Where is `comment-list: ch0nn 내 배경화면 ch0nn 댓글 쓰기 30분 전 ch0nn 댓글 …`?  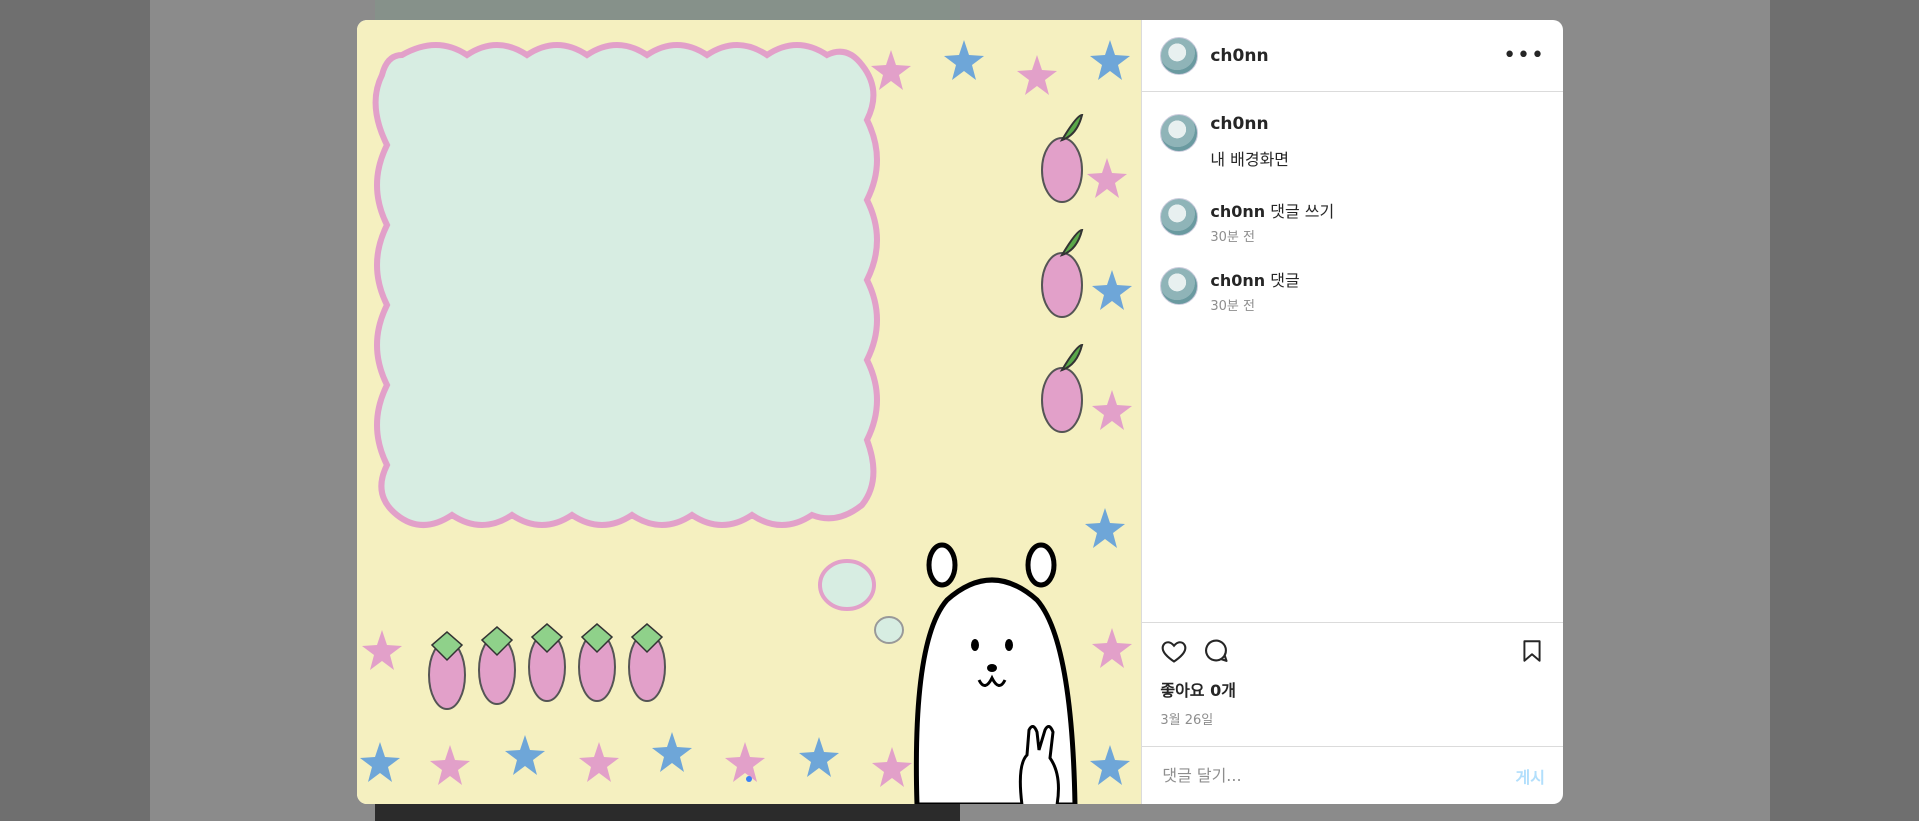 comment-list: ch0nn 내 배경화면 ch0nn 댓글 쓰기 30분 전 ch0nn 댓글 … is located at coordinates (1352, 357).